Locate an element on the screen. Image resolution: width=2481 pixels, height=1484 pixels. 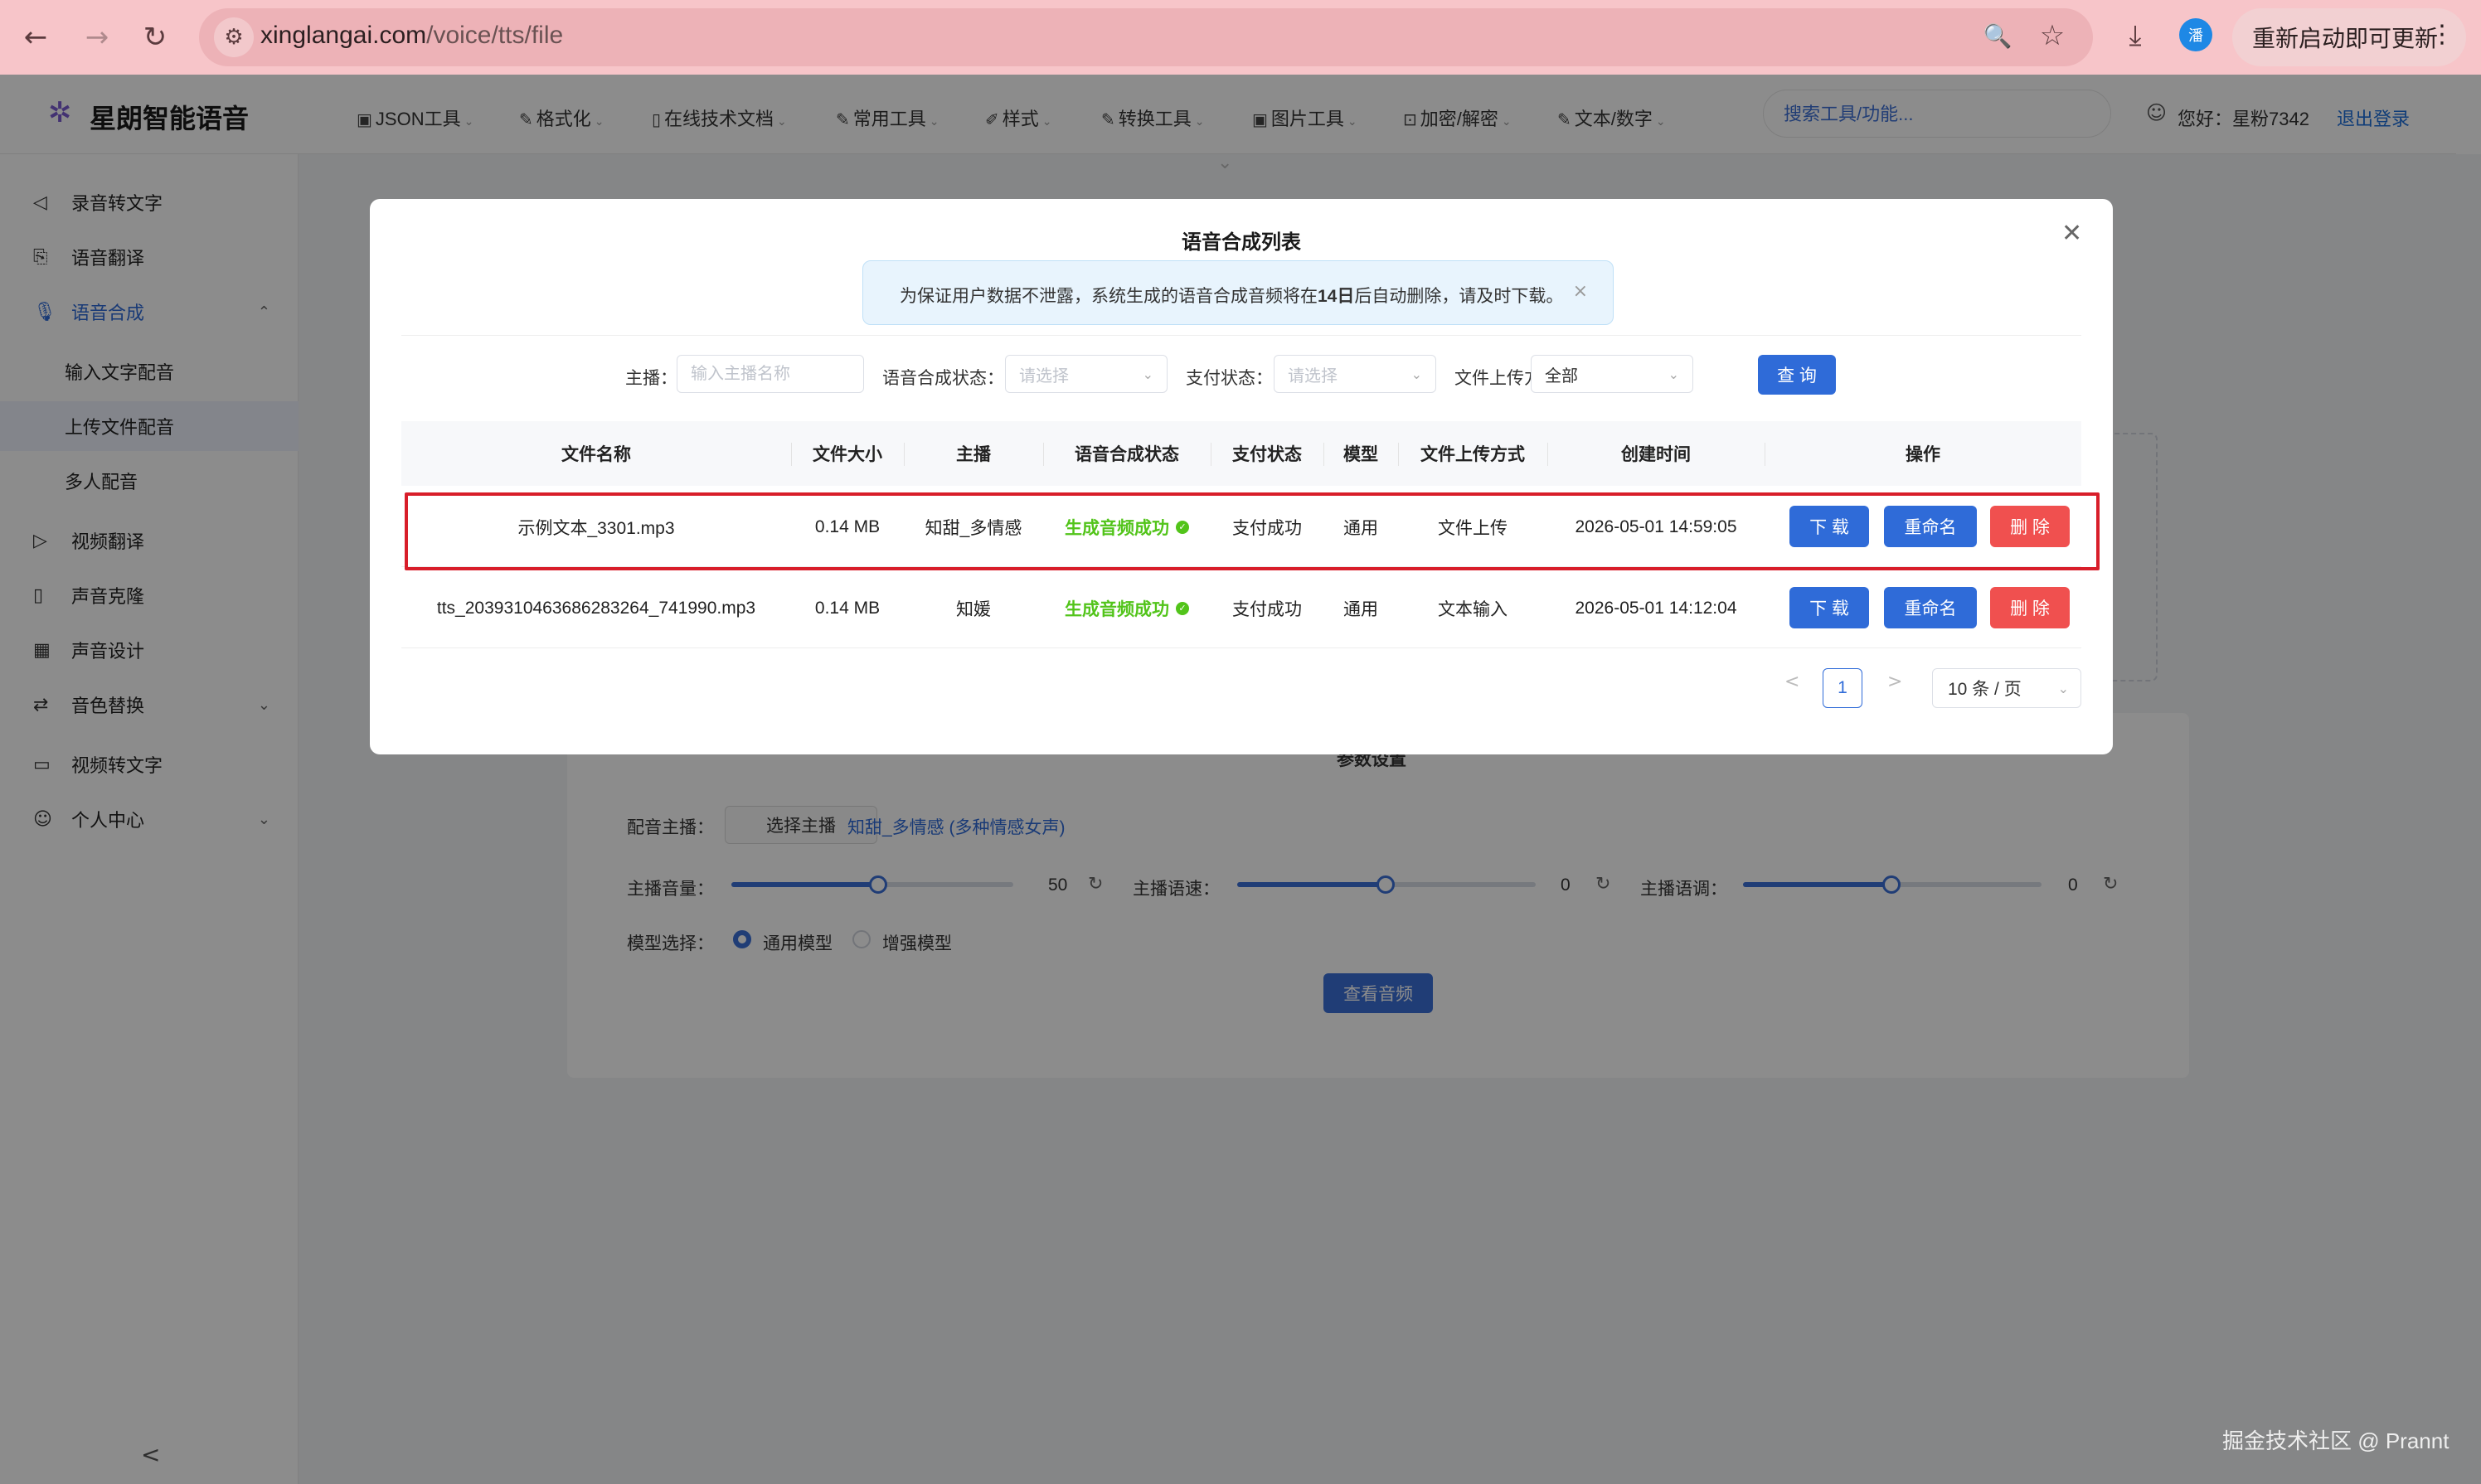
notice-text: 为保证用户数据不泄露，系统生成的语音合成音频将在14日后自动删除，请及时下载。 is located at coordinates (1231, 295).